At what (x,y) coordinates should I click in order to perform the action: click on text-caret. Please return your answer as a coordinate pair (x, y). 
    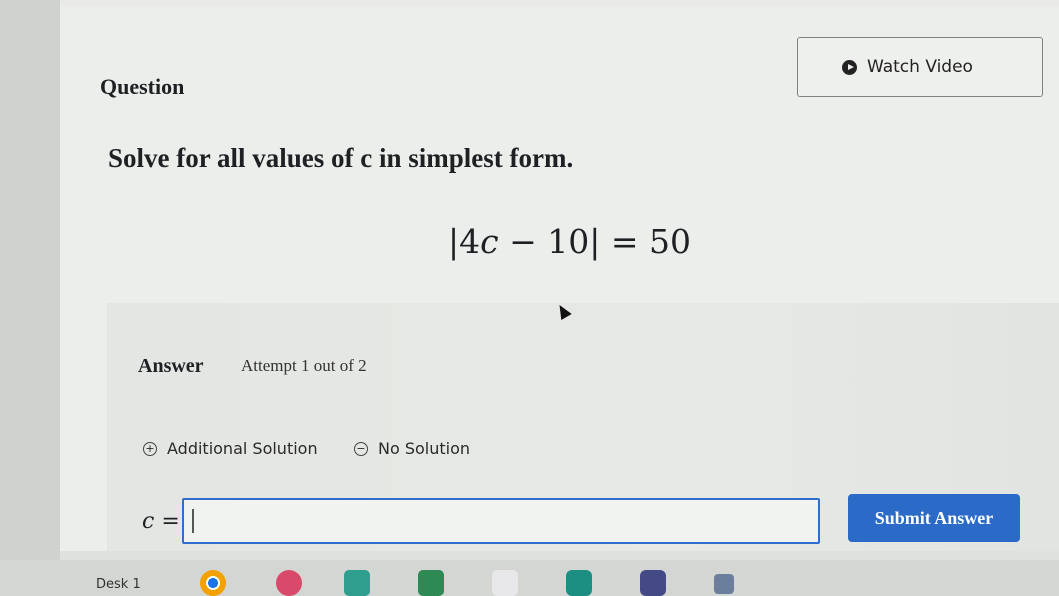
    Looking at the image, I should click on (193, 521).